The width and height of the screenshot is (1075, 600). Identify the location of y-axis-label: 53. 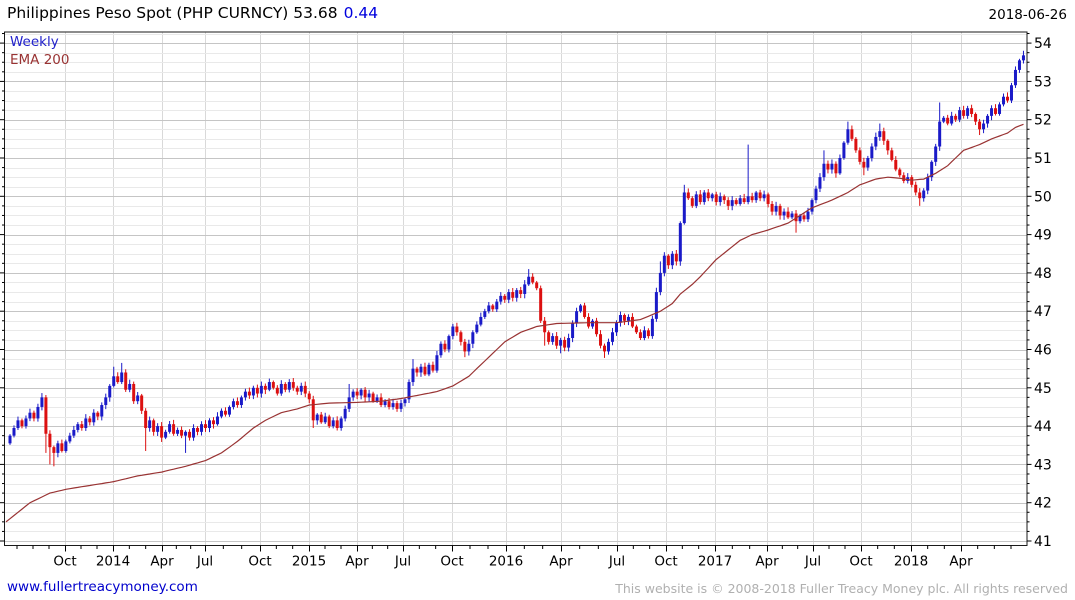
(1043, 82).